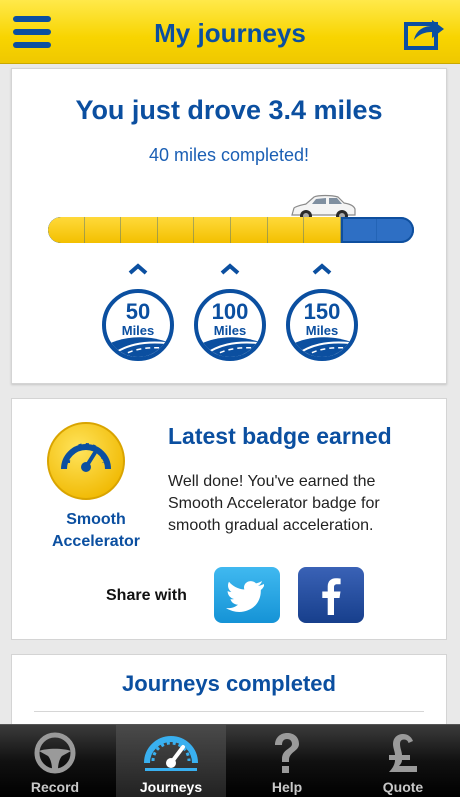  I want to click on speedometer-icon, so click(171, 753).